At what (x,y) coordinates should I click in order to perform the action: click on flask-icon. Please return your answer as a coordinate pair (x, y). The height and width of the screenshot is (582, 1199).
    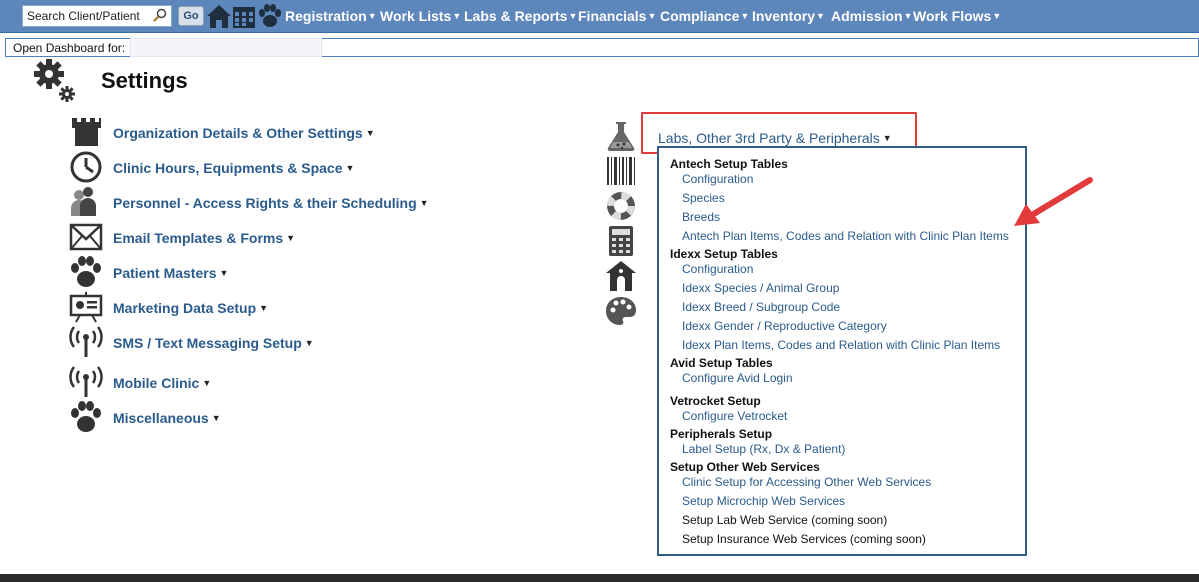
    Looking at the image, I should click on (621, 137).